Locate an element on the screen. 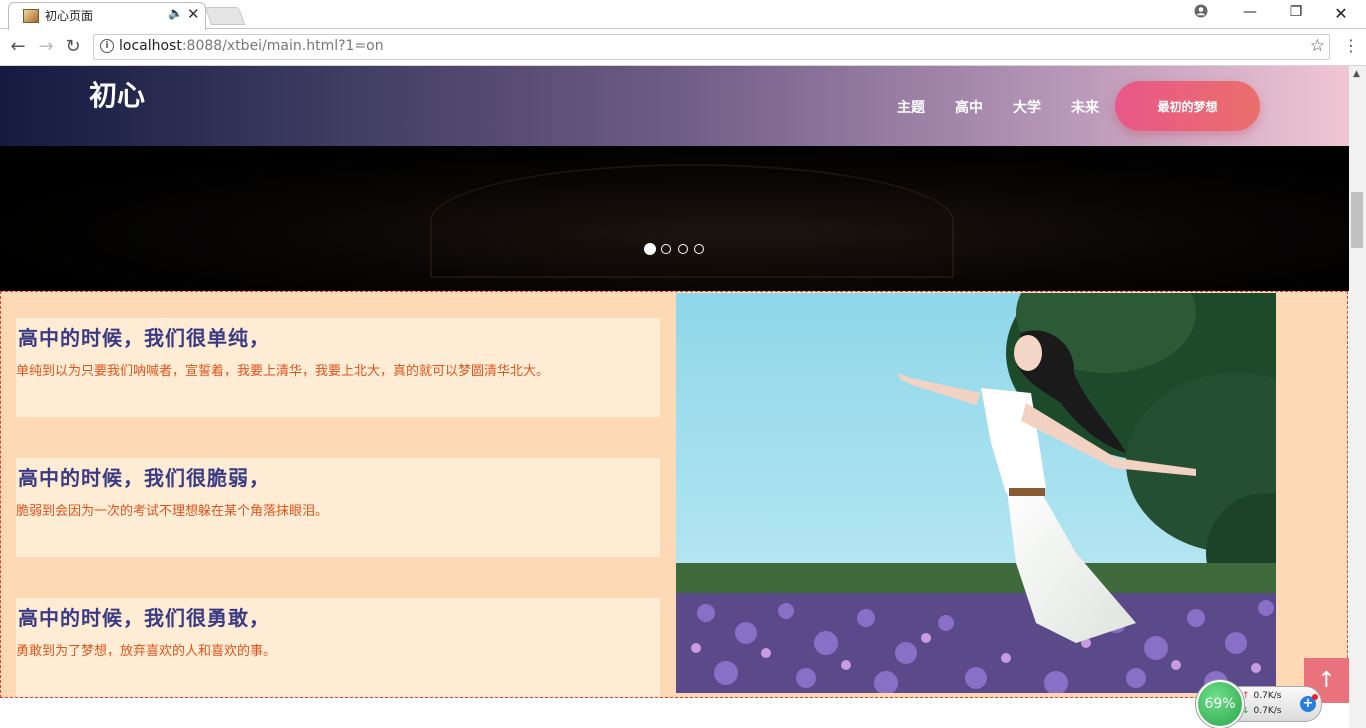 Image resolution: width=1366 pixels, height=728 pixels. upload-speed-value: 0.7K/s is located at coordinates (1267, 696).